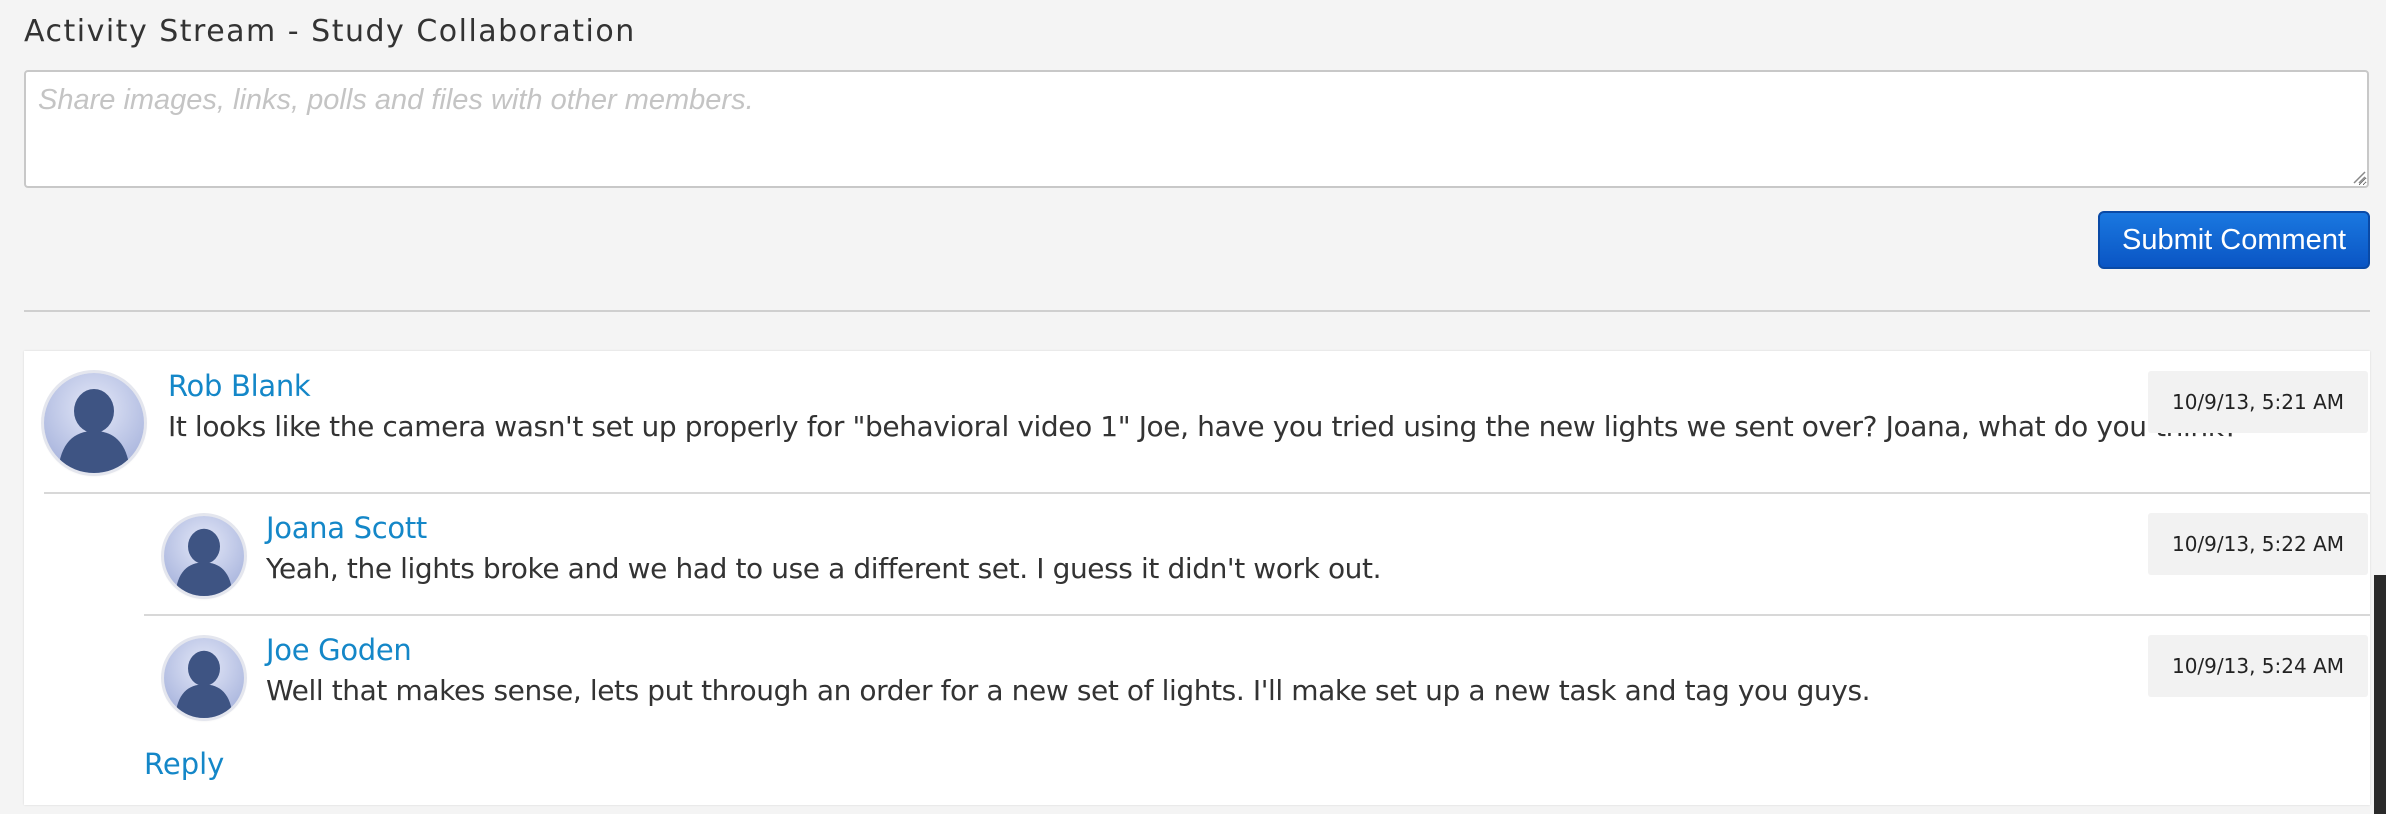 The height and width of the screenshot is (814, 2386). What do you see at coordinates (184, 764) in the screenshot?
I see `reply-link: Reply` at bounding box center [184, 764].